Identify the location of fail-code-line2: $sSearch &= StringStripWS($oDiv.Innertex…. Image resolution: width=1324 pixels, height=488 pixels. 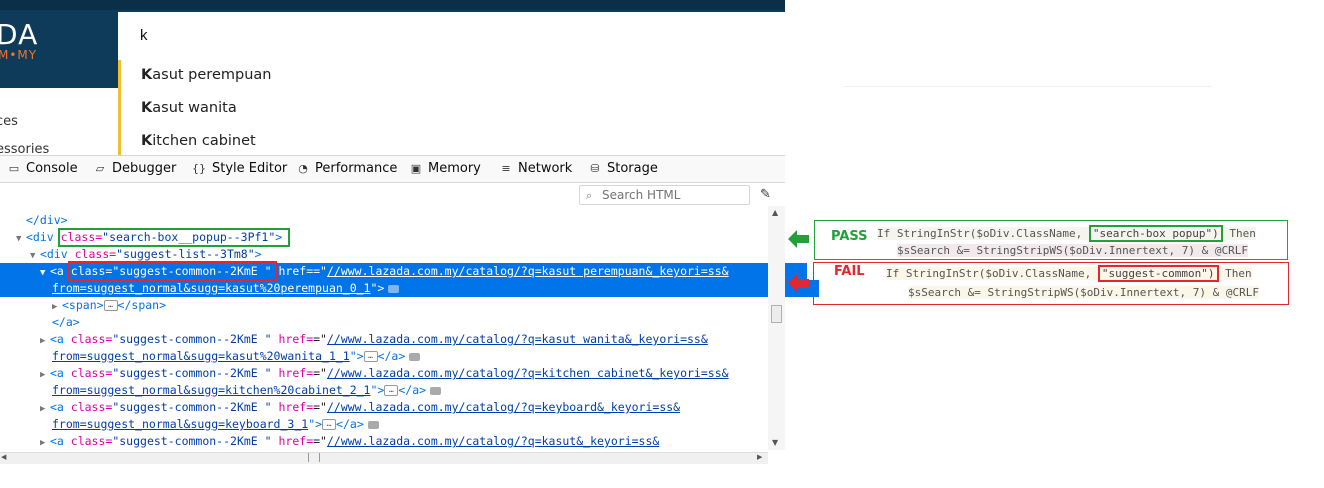
(1083, 292).